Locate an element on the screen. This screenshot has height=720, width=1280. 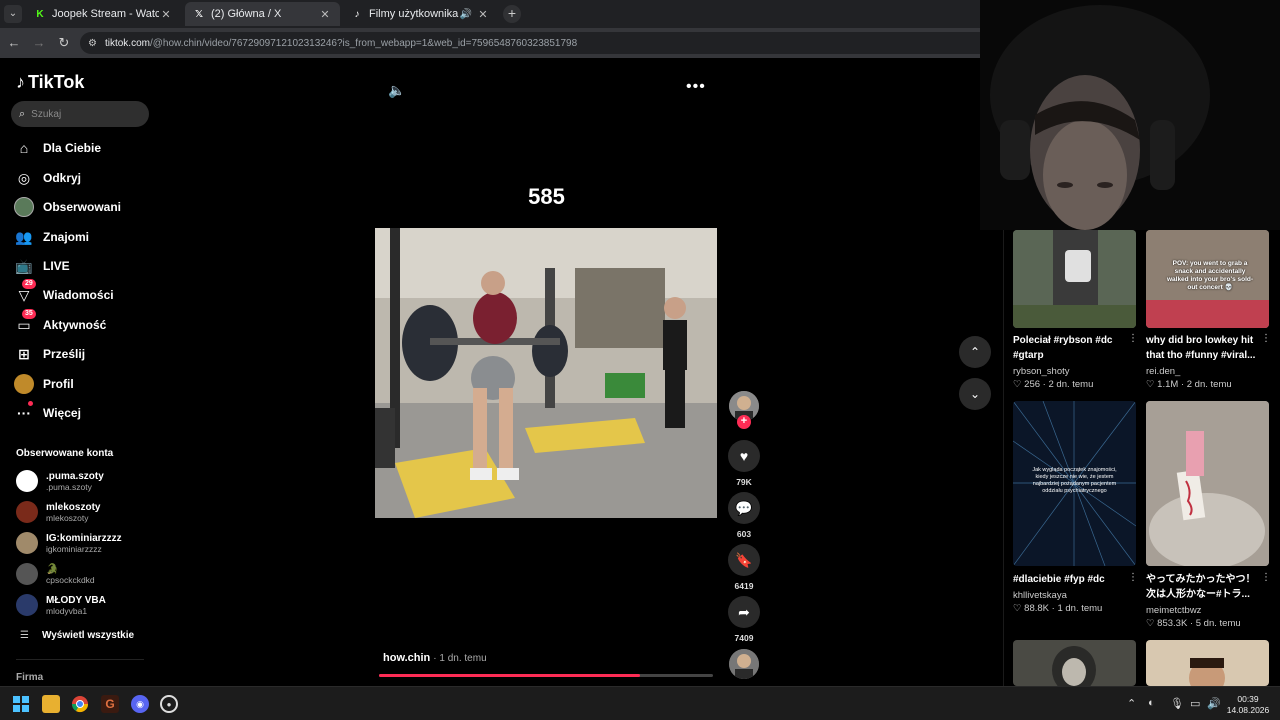
game-launcher-icon: G is located at coordinates (110, 704).